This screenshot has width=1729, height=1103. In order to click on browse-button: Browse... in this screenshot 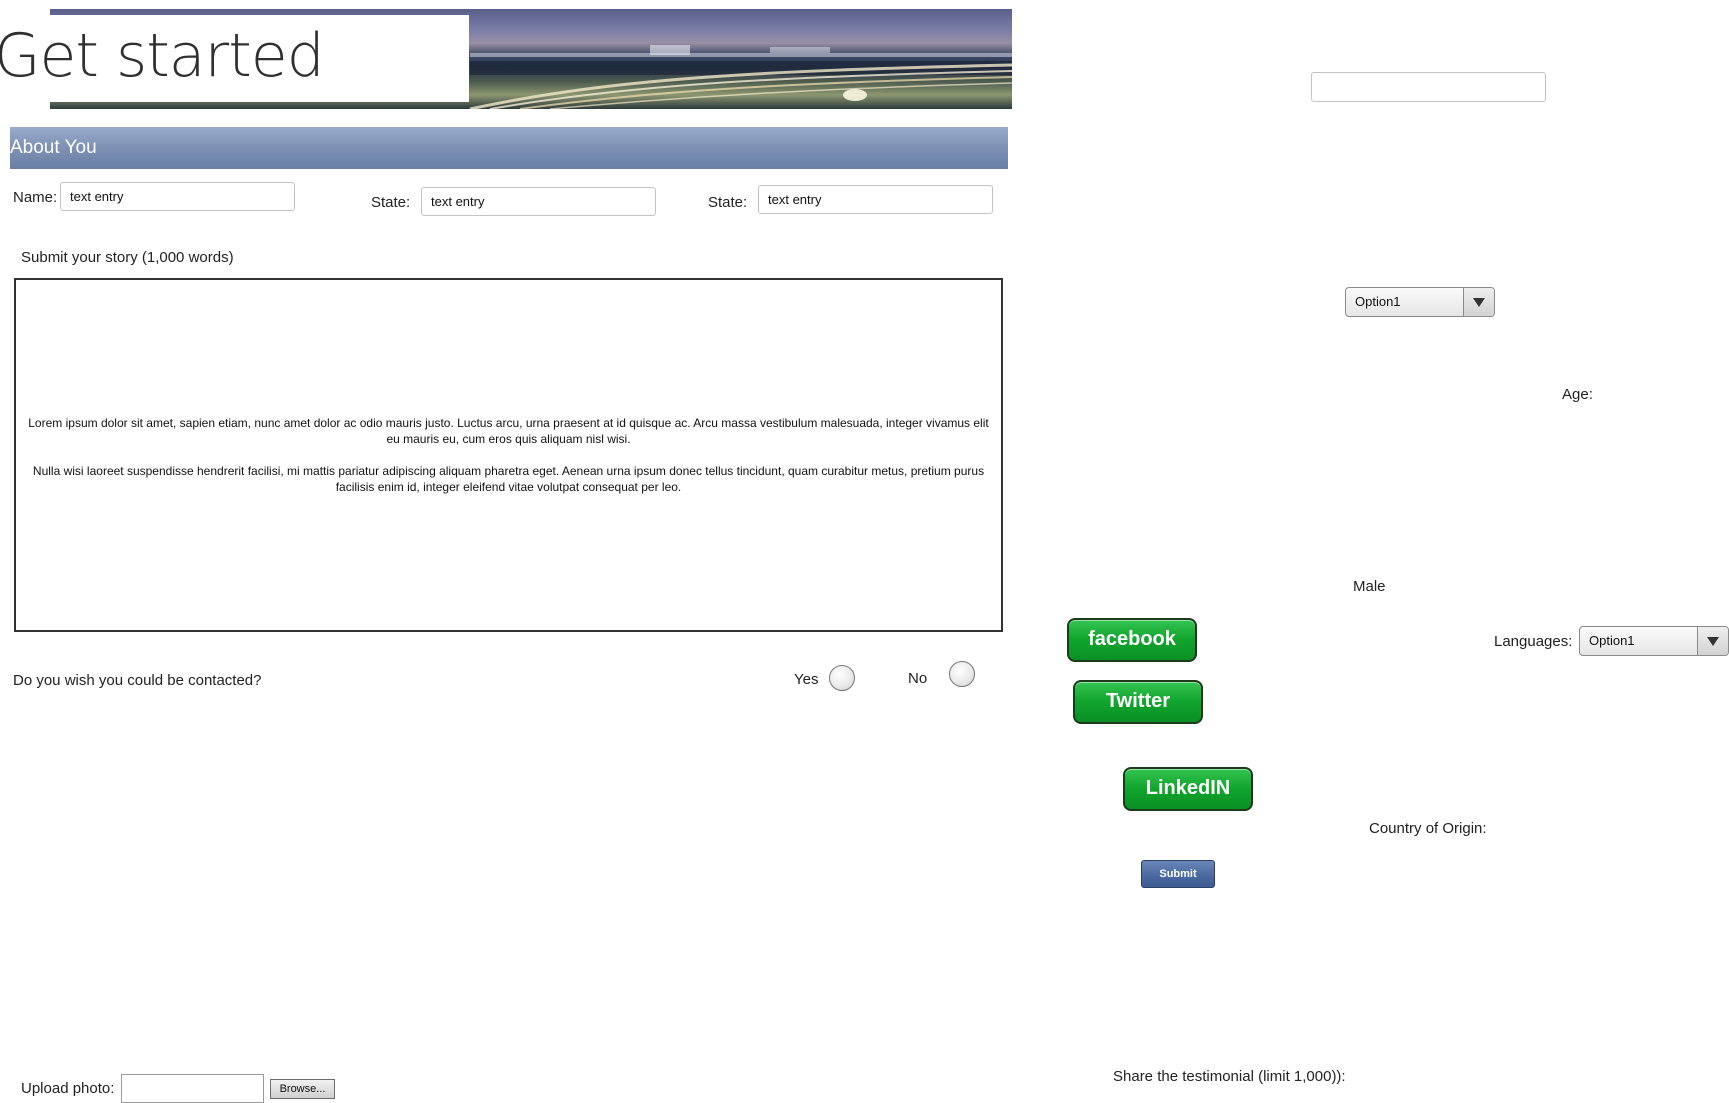, I will do `click(302, 1089)`.